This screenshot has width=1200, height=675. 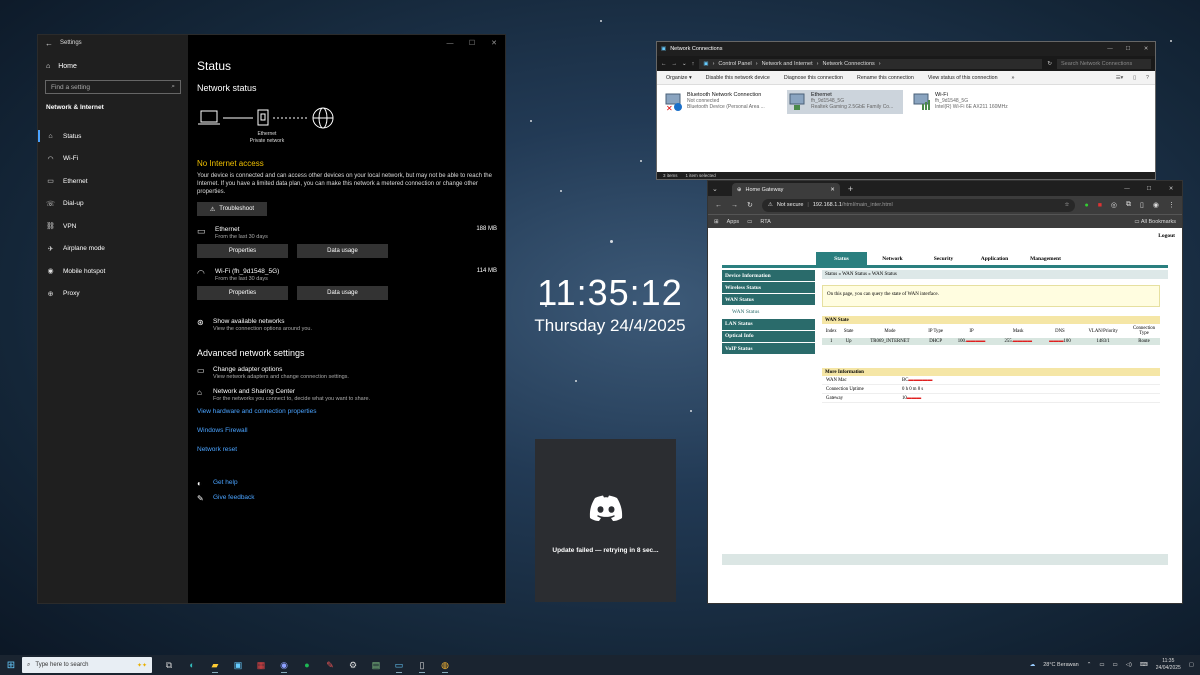 What do you see at coordinates (738, 78) in the screenshot?
I see `disable-device-button: Disable this network device` at bounding box center [738, 78].